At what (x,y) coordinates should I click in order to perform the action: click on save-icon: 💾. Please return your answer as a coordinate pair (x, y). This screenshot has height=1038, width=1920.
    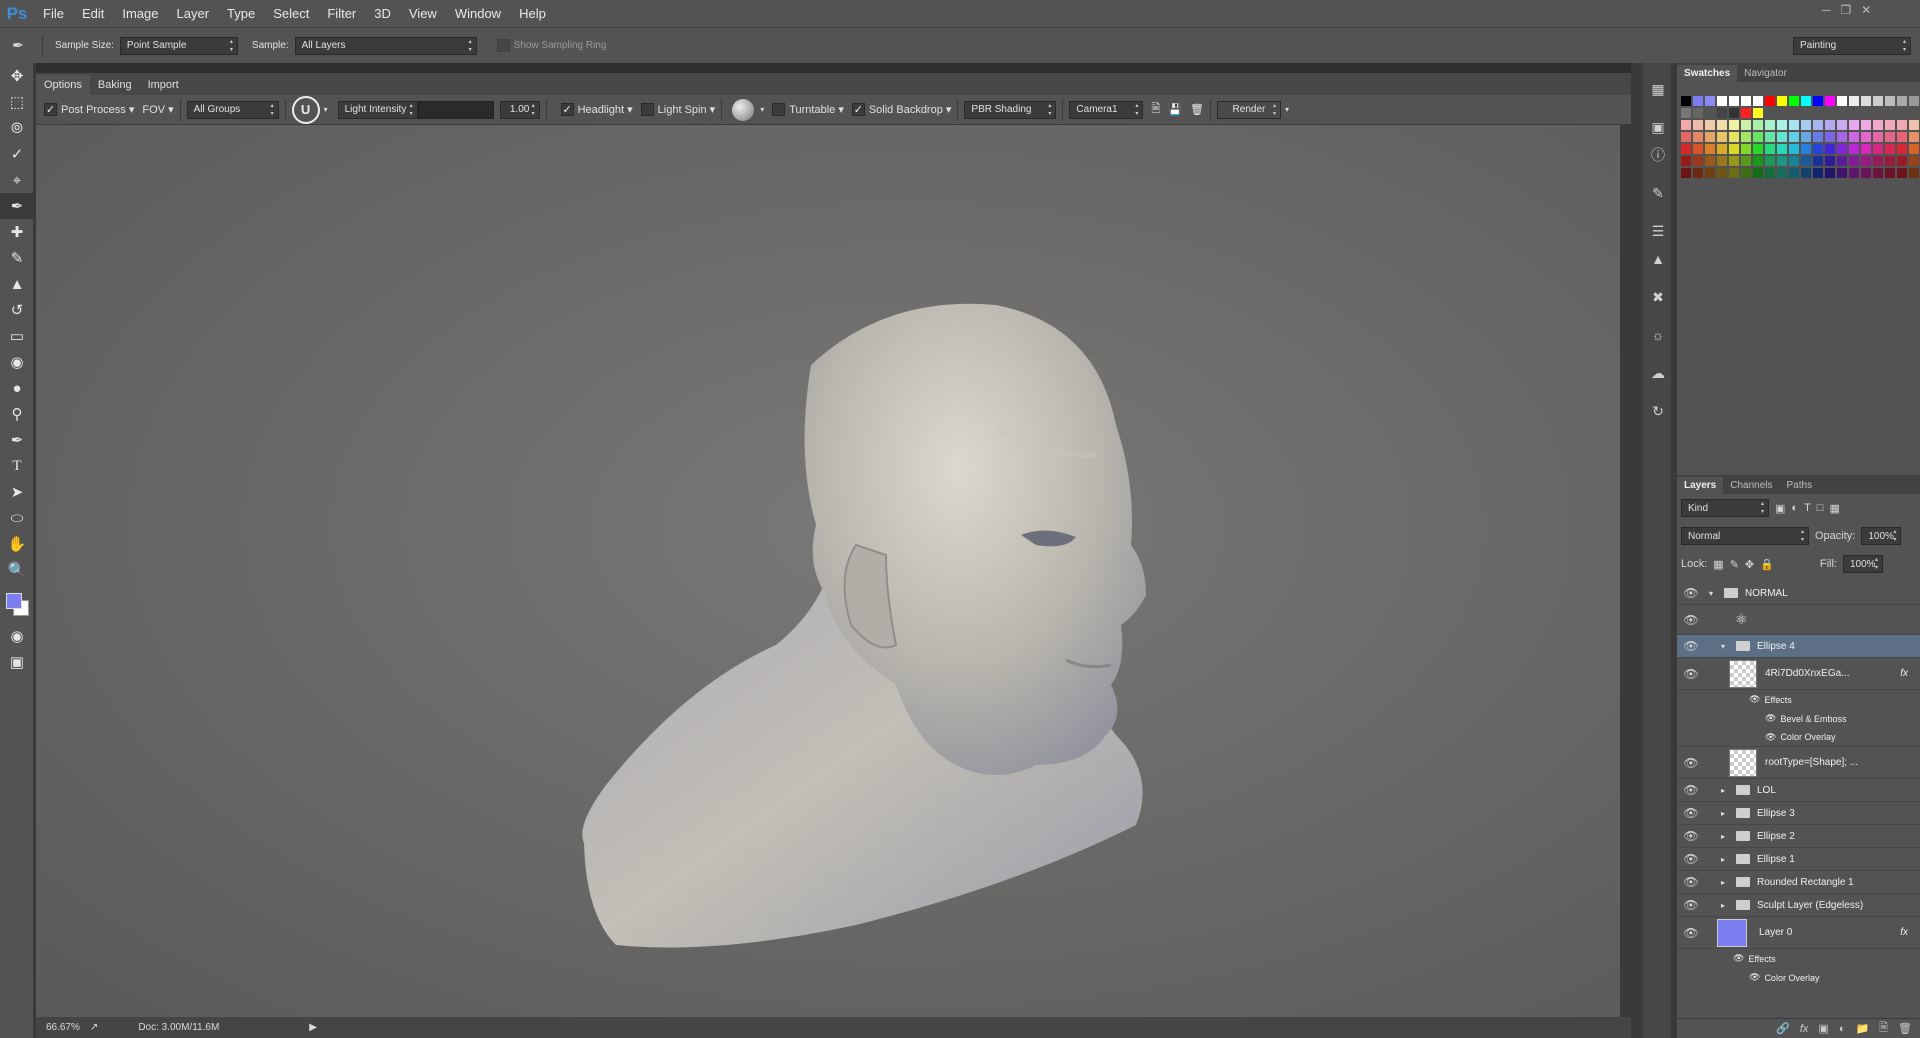
    Looking at the image, I should click on (1175, 109).